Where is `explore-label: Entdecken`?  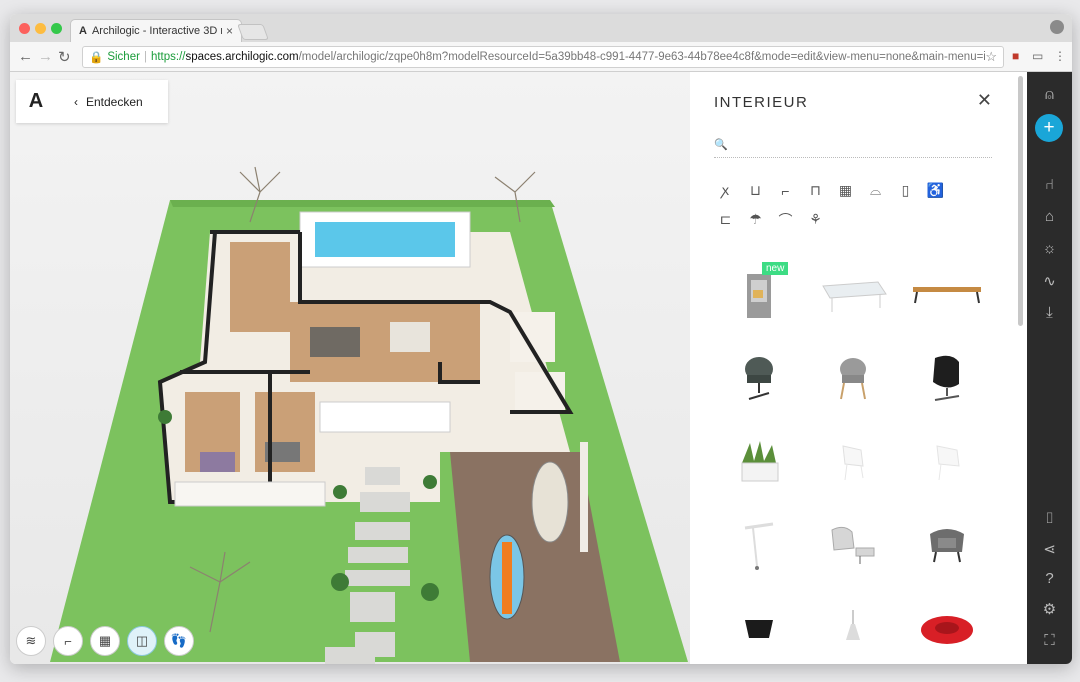
explore-label: Entdecken is located at coordinates (114, 101).